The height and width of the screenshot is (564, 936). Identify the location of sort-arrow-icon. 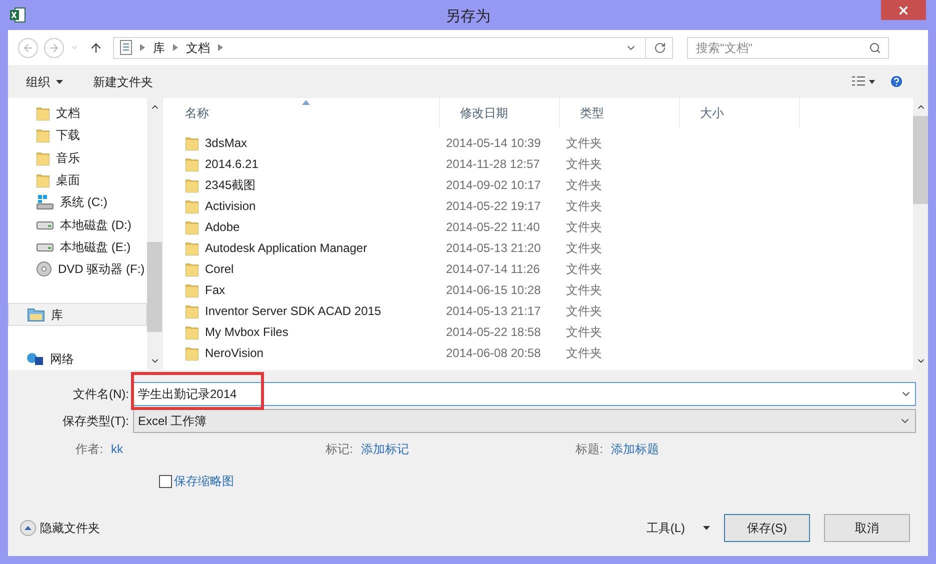
(306, 102).